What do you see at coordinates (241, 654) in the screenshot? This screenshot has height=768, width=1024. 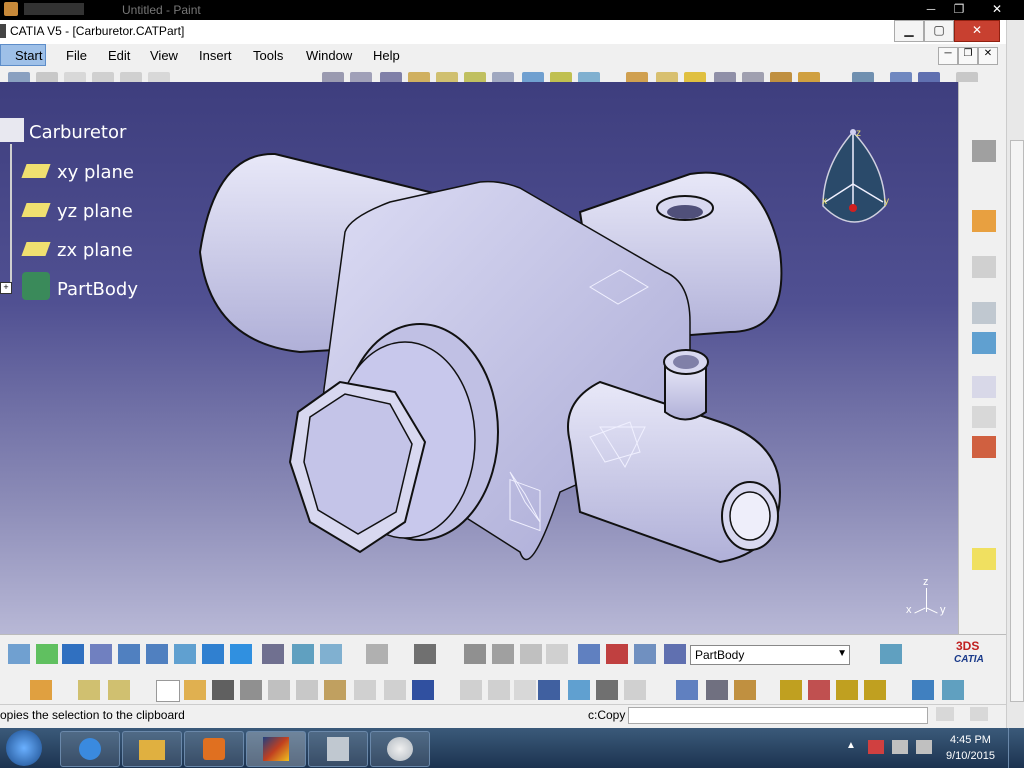 I see `isometric-view-icon` at bounding box center [241, 654].